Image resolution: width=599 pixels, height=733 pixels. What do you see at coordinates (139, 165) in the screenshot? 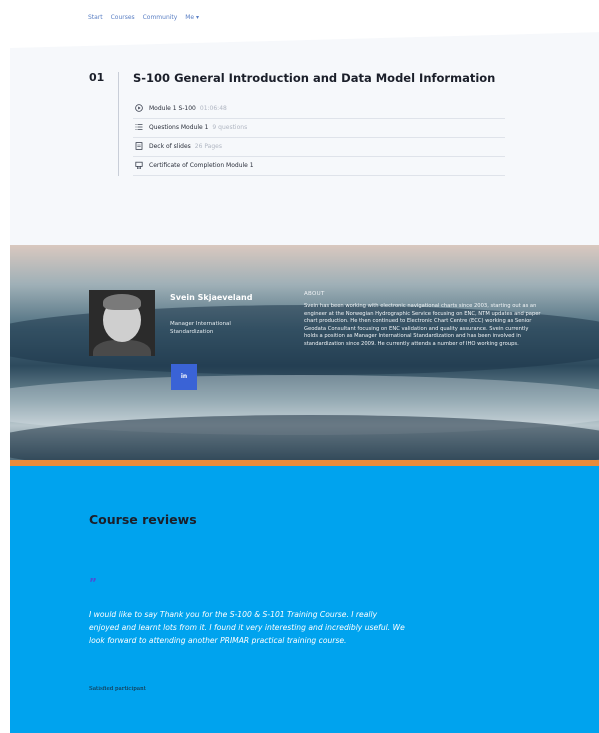
I see `certificate-icon` at bounding box center [139, 165].